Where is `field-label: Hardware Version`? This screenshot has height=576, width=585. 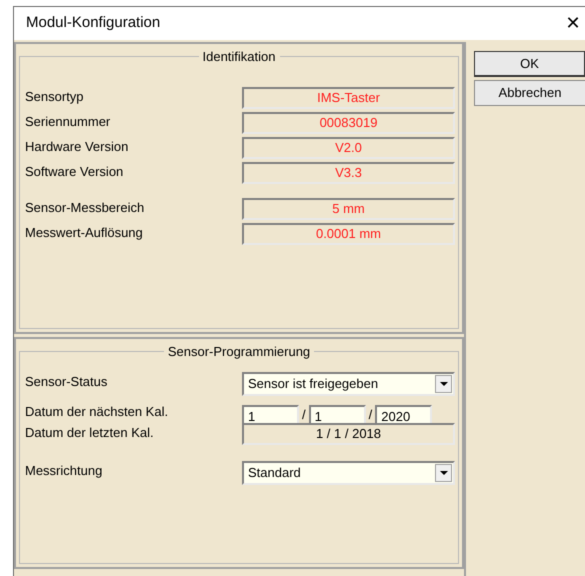
field-label: Hardware Version is located at coordinates (76, 147).